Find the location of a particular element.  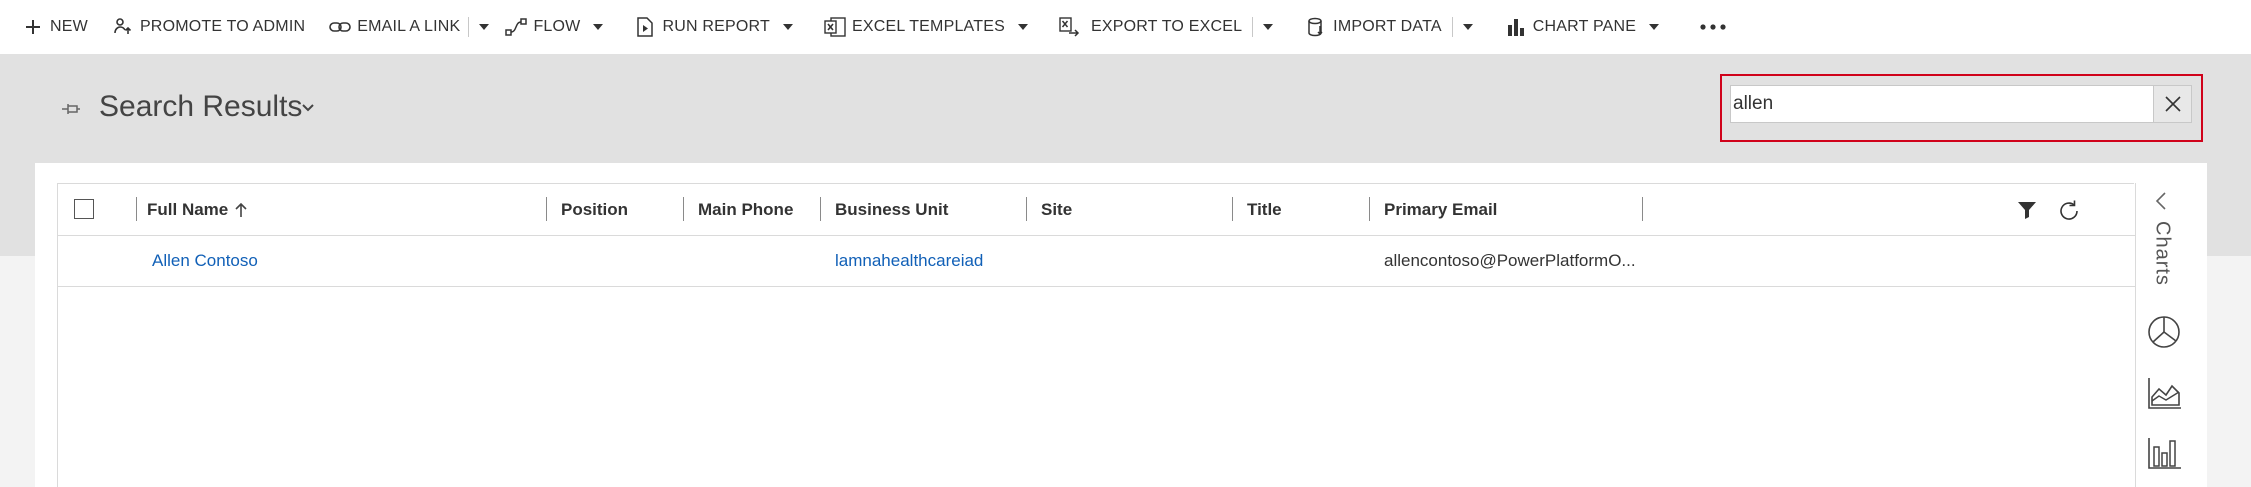

column-header-business-unit: Business Unit is located at coordinates (891, 210).